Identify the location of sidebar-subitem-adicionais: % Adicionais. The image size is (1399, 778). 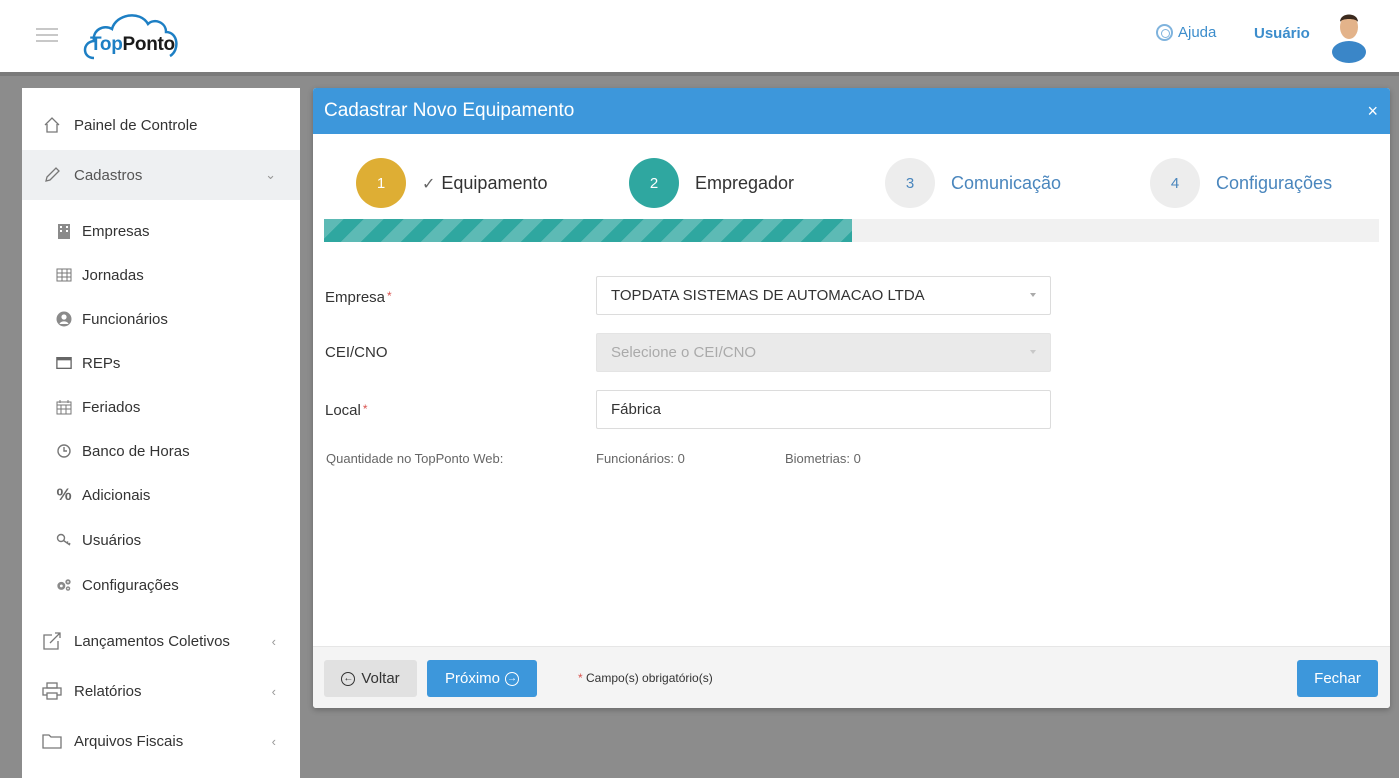
(161, 495).